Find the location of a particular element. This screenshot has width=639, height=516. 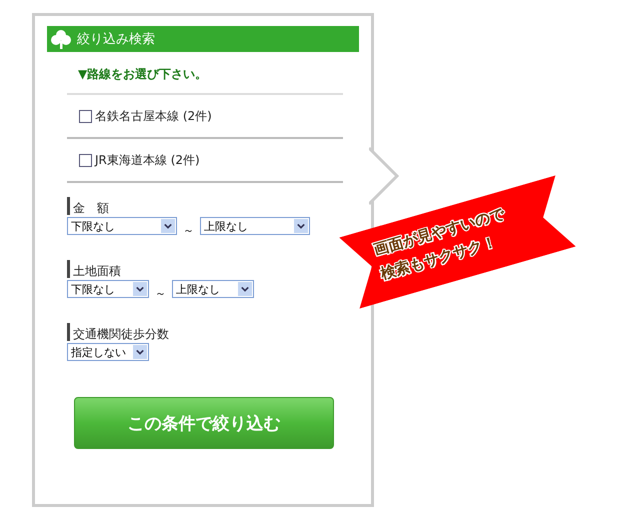

dropdown: 指定しない is located at coordinates (108, 352).